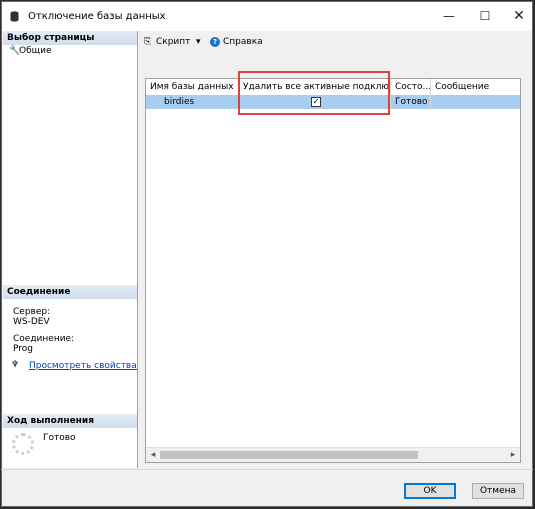 This screenshot has height=509, width=535. Describe the element at coordinates (335, 43) in the screenshot. I see `toolbar: ⎘ Скрипт ▾ ? Справка` at that location.